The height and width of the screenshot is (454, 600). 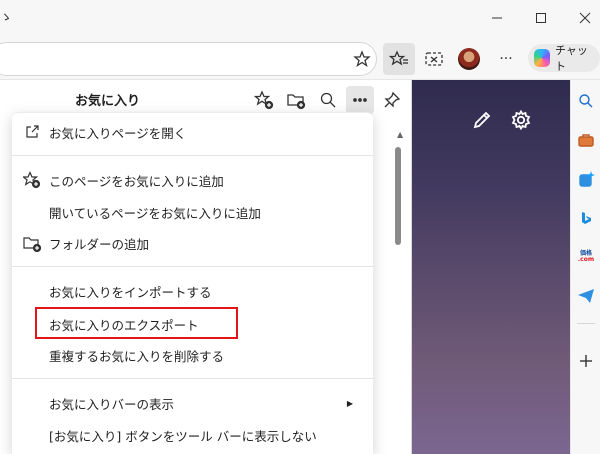 I want to click on send-arrow-icon, so click(x=586, y=296).